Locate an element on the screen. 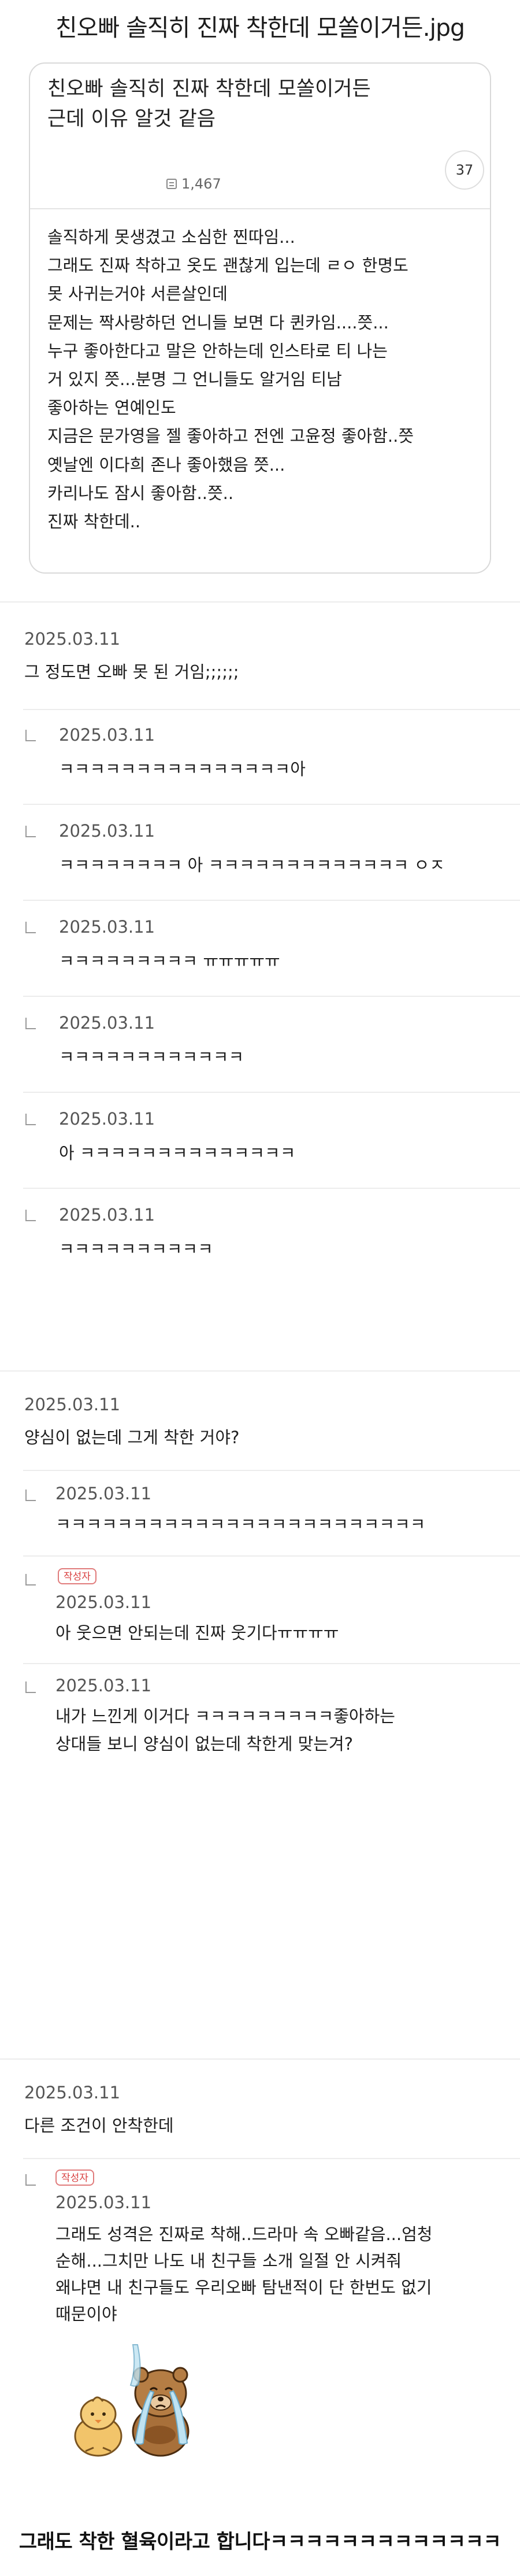 The width and height of the screenshot is (520, 2576). reply-text: ㅋㅋㅋㅋㅋㅋㅋㅋㅋㅋㅋㅋ is located at coordinates (151, 1057).